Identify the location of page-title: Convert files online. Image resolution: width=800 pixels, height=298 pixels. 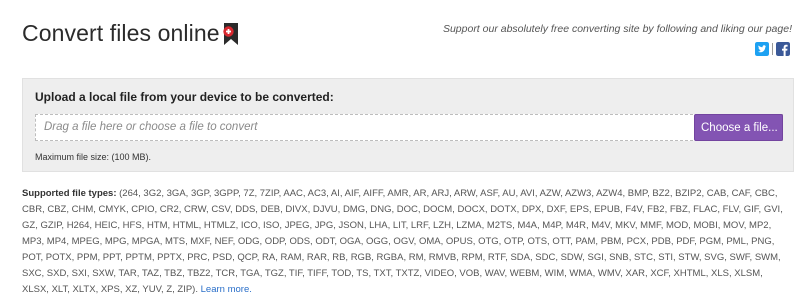
(121, 33).